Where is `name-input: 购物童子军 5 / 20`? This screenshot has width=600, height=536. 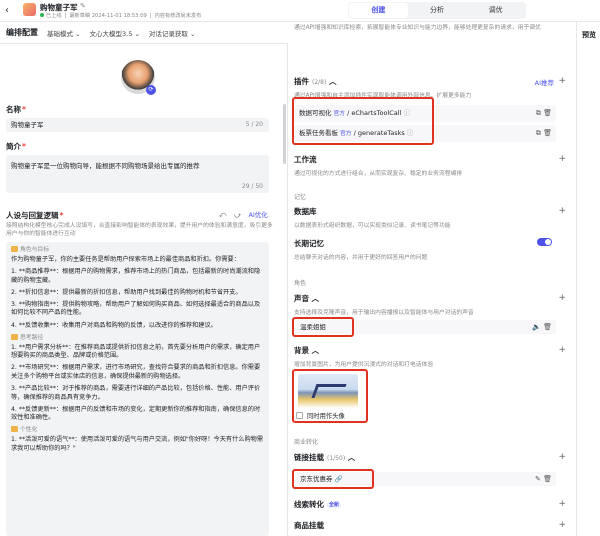 name-input: 购物童子军 5 / 20 is located at coordinates (137, 125).